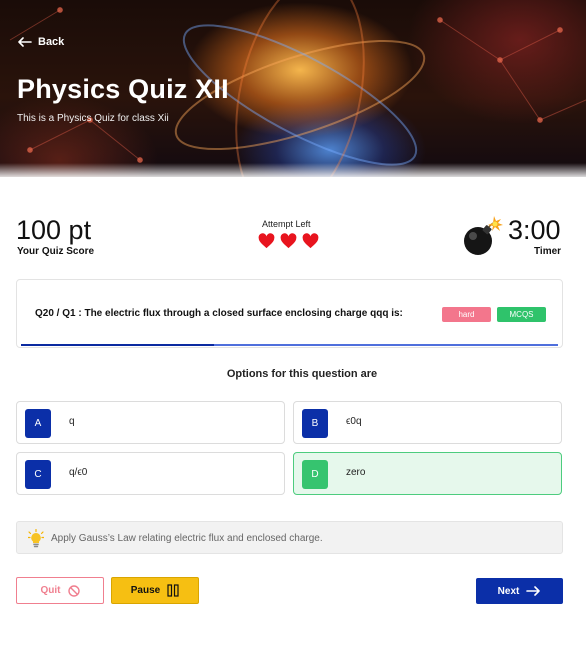 The height and width of the screenshot is (651, 586). What do you see at coordinates (50, 590) in the screenshot?
I see `quit-label: Quit` at bounding box center [50, 590].